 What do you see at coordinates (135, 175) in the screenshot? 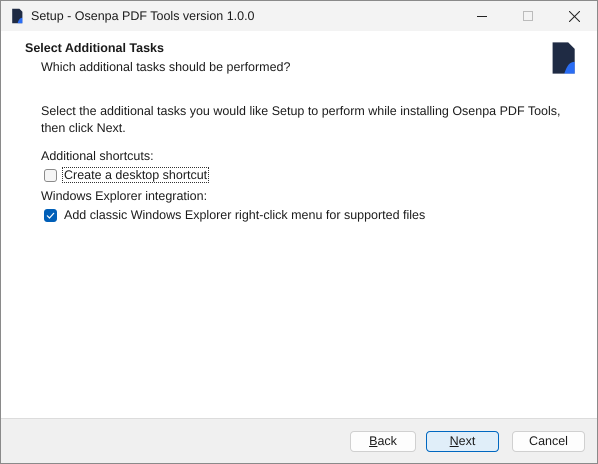
I see `checkbox-label: Create a desktop shortcut` at bounding box center [135, 175].